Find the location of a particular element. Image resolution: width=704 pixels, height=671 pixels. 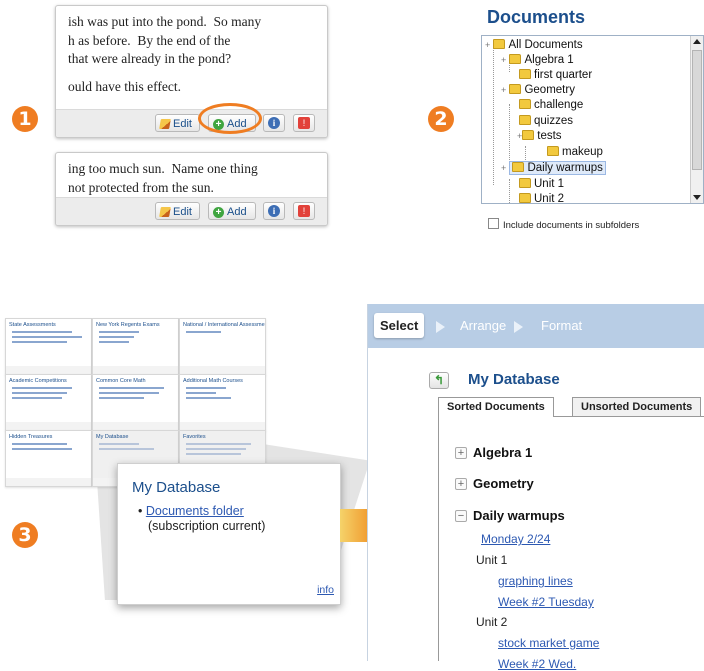

document-link: graphing lines is located at coordinates (535, 581).